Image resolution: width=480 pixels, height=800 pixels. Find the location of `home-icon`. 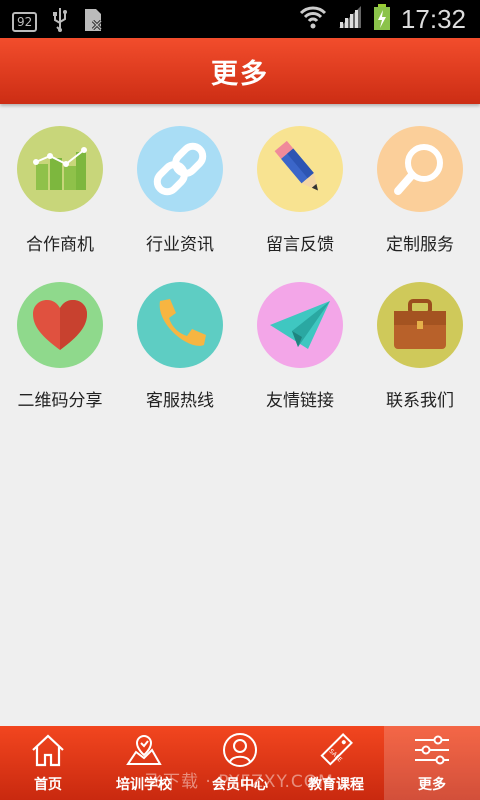

home-icon is located at coordinates (48, 752).